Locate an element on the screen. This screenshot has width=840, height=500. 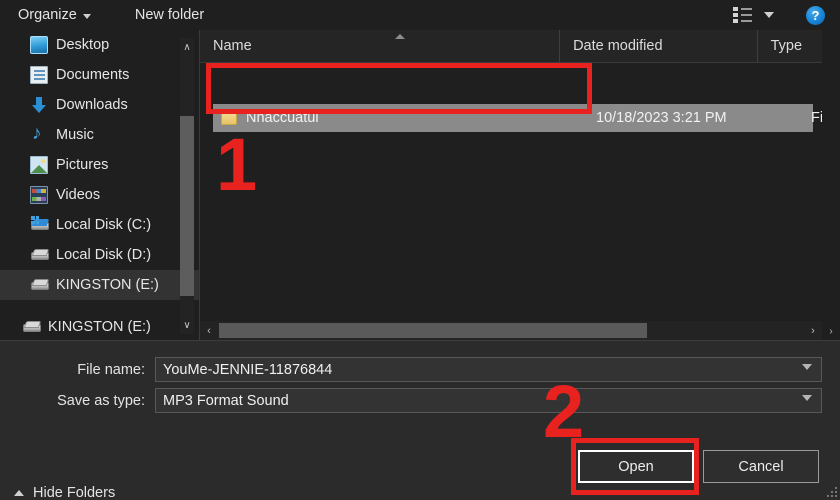
scroll-down-icon: ∨ is located at coordinates (187, 325).